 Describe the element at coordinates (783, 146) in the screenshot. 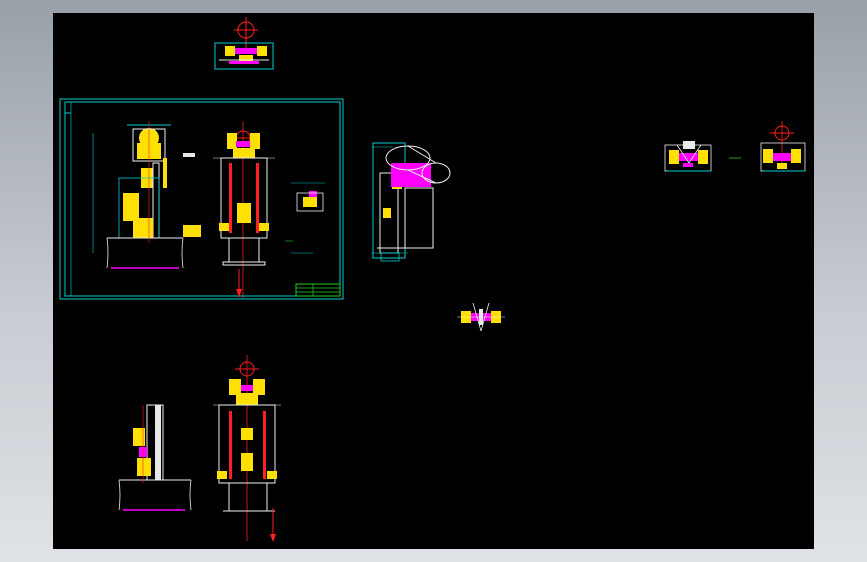

I see `right-wheel-detail-b` at that location.